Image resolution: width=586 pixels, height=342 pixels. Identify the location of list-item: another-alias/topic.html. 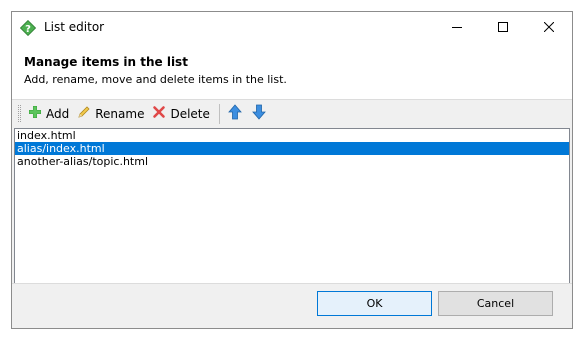
(292, 161).